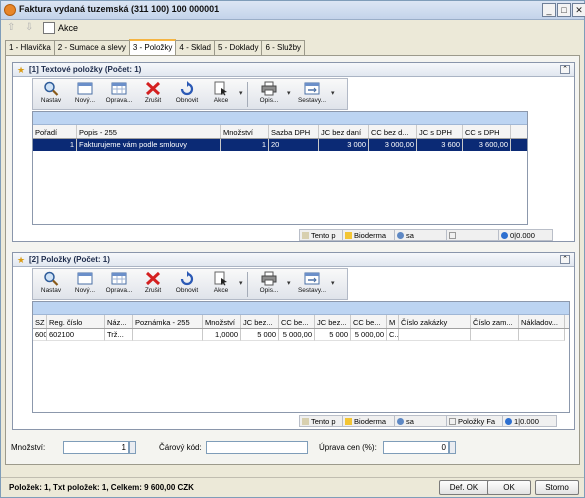 The image size is (585, 498). Describe the element at coordinates (416, 447) in the screenshot. I see `price-adjust-input: 0` at that location.